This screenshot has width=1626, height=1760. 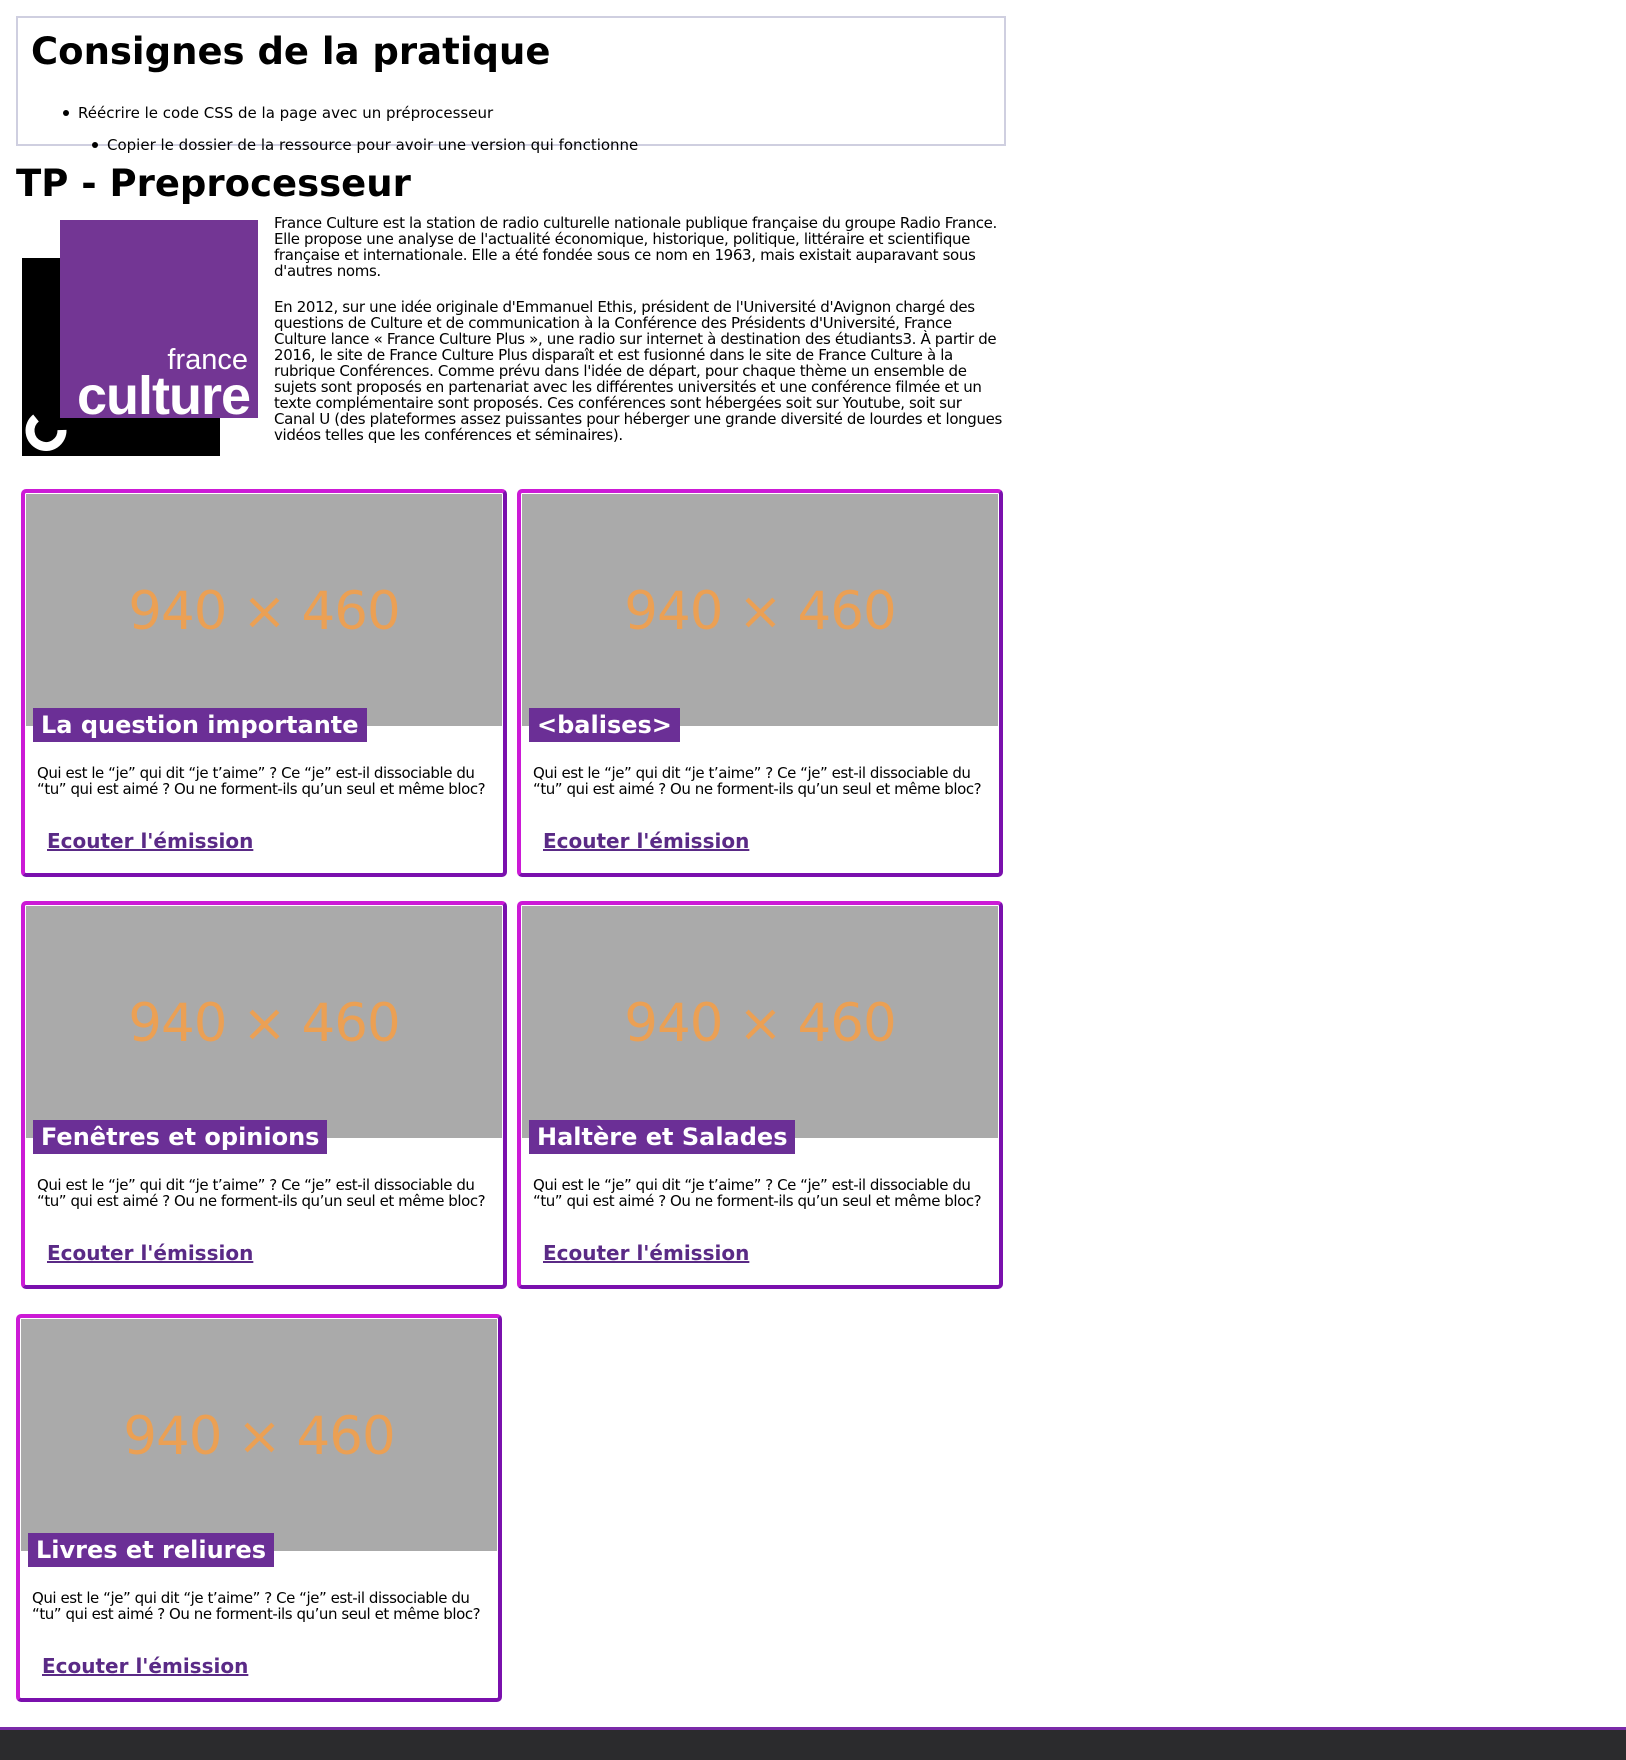 What do you see at coordinates (180, 1137) in the screenshot?
I see `card-title: Fenêtres et opinions` at bounding box center [180, 1137].